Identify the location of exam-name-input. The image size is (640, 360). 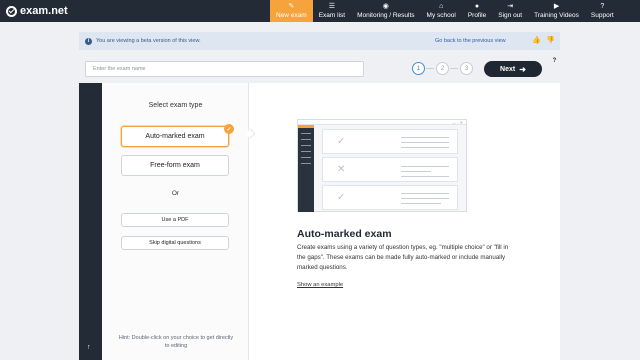
(224, 69).